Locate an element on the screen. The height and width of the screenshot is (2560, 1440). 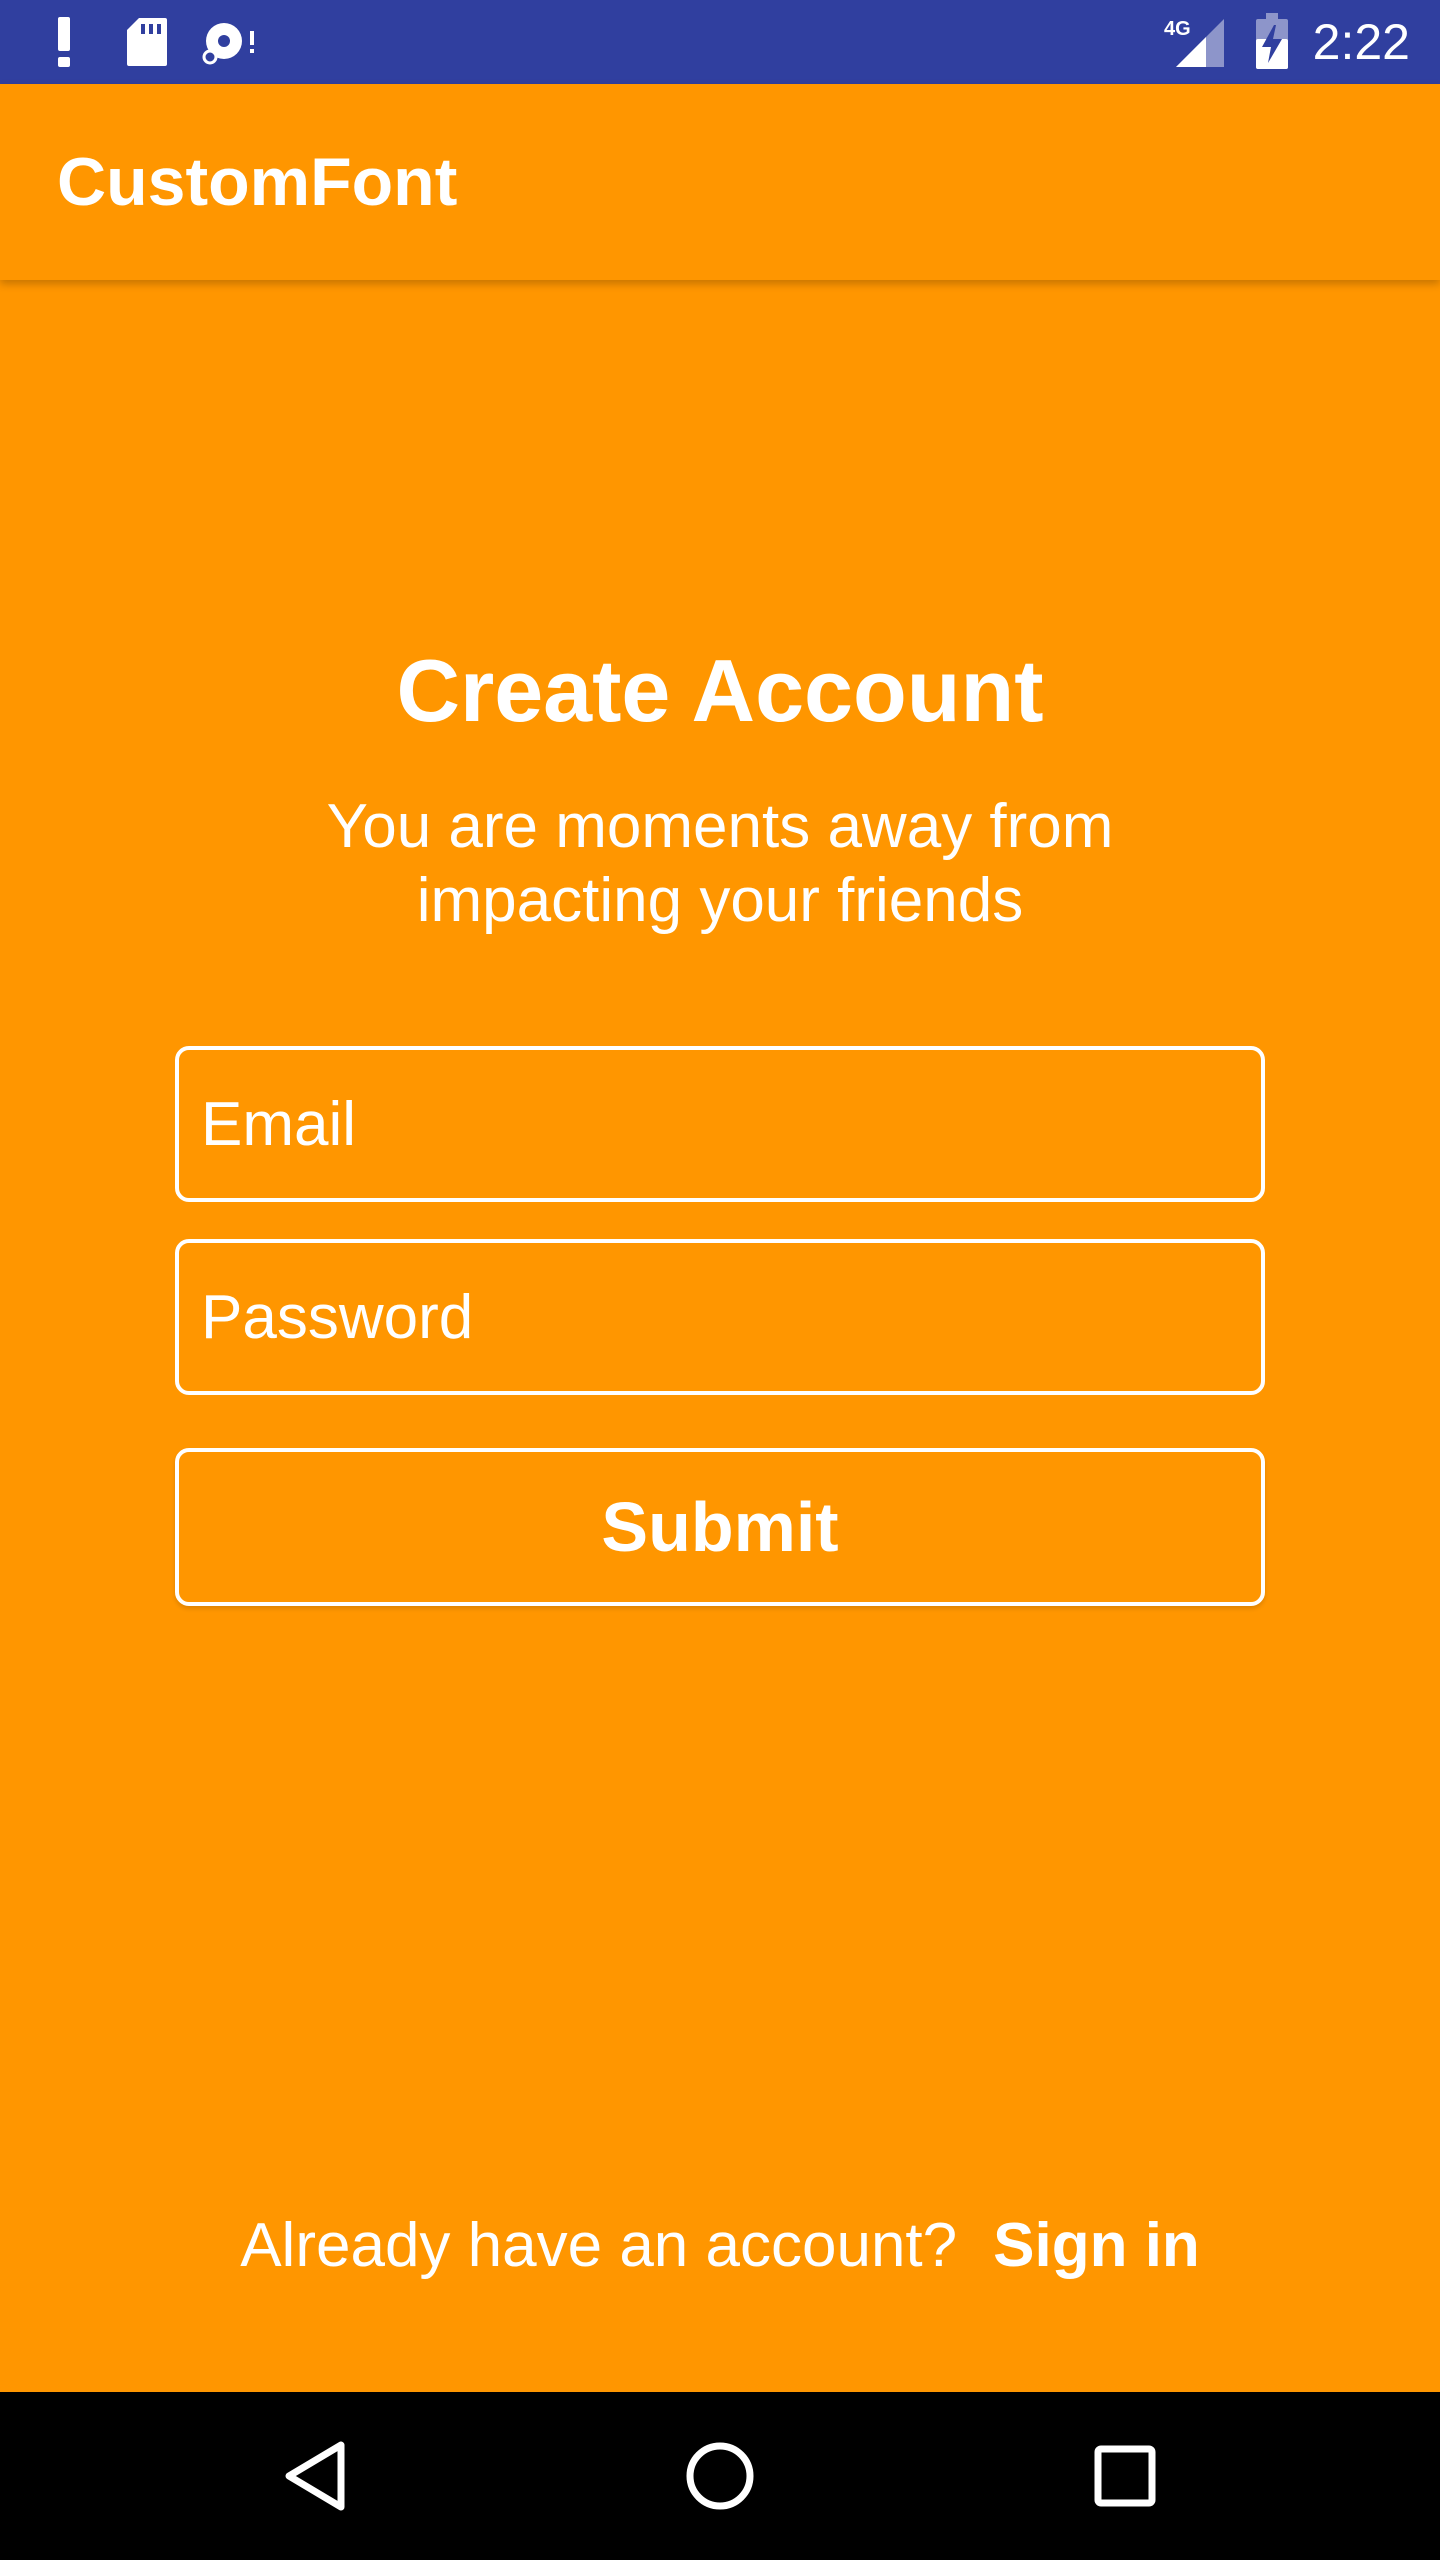
subtitle-line-1: You are moments away from is located at coordinates (720, 826).